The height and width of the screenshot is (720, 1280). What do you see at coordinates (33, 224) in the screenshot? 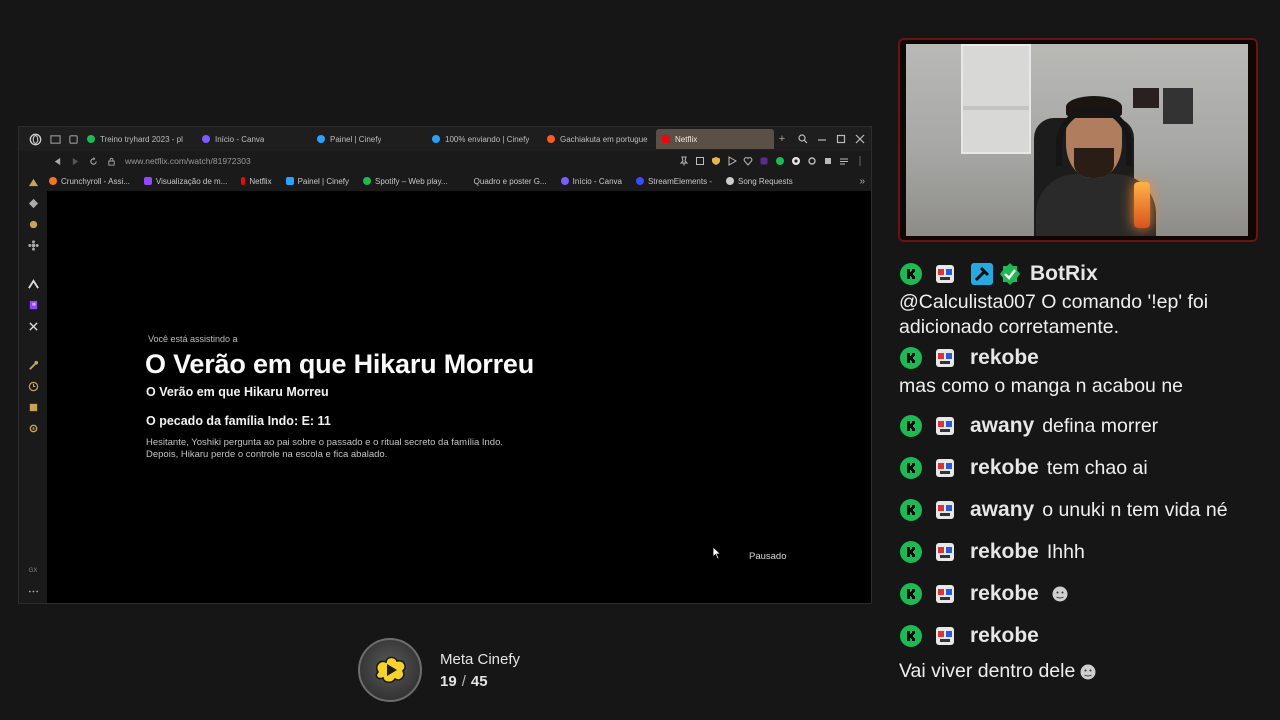
I see `cheers-icon` at bounding box center [33, 224].